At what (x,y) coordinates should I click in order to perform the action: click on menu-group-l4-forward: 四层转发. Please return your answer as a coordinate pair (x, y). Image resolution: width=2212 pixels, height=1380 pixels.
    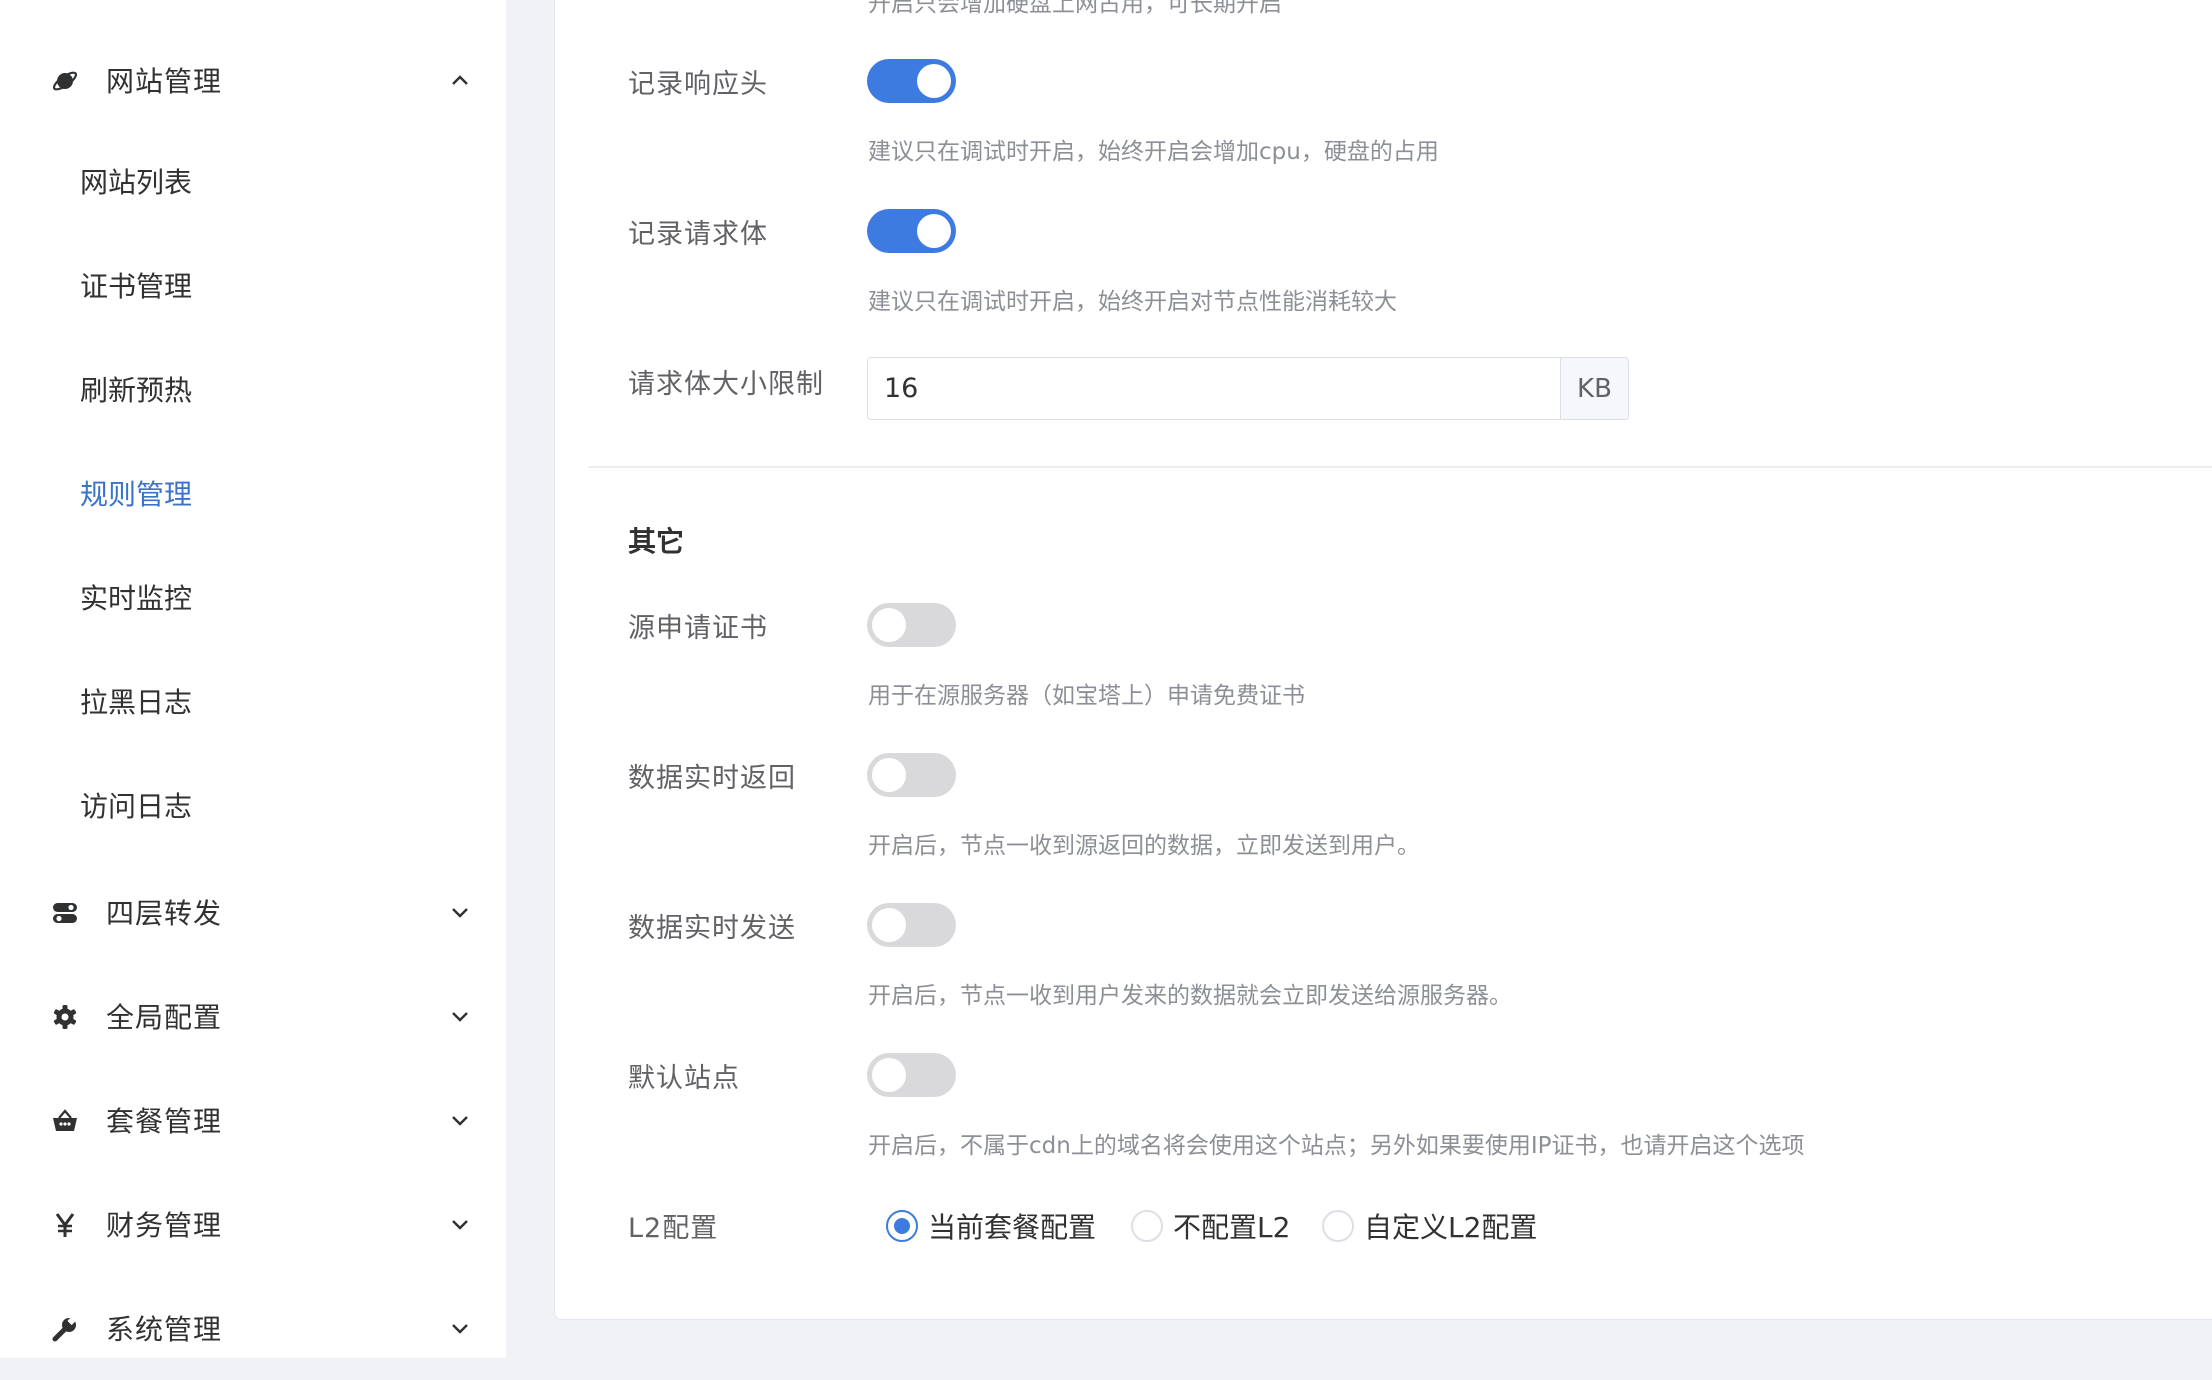
    Looking at the image, I should click on (253, 912).